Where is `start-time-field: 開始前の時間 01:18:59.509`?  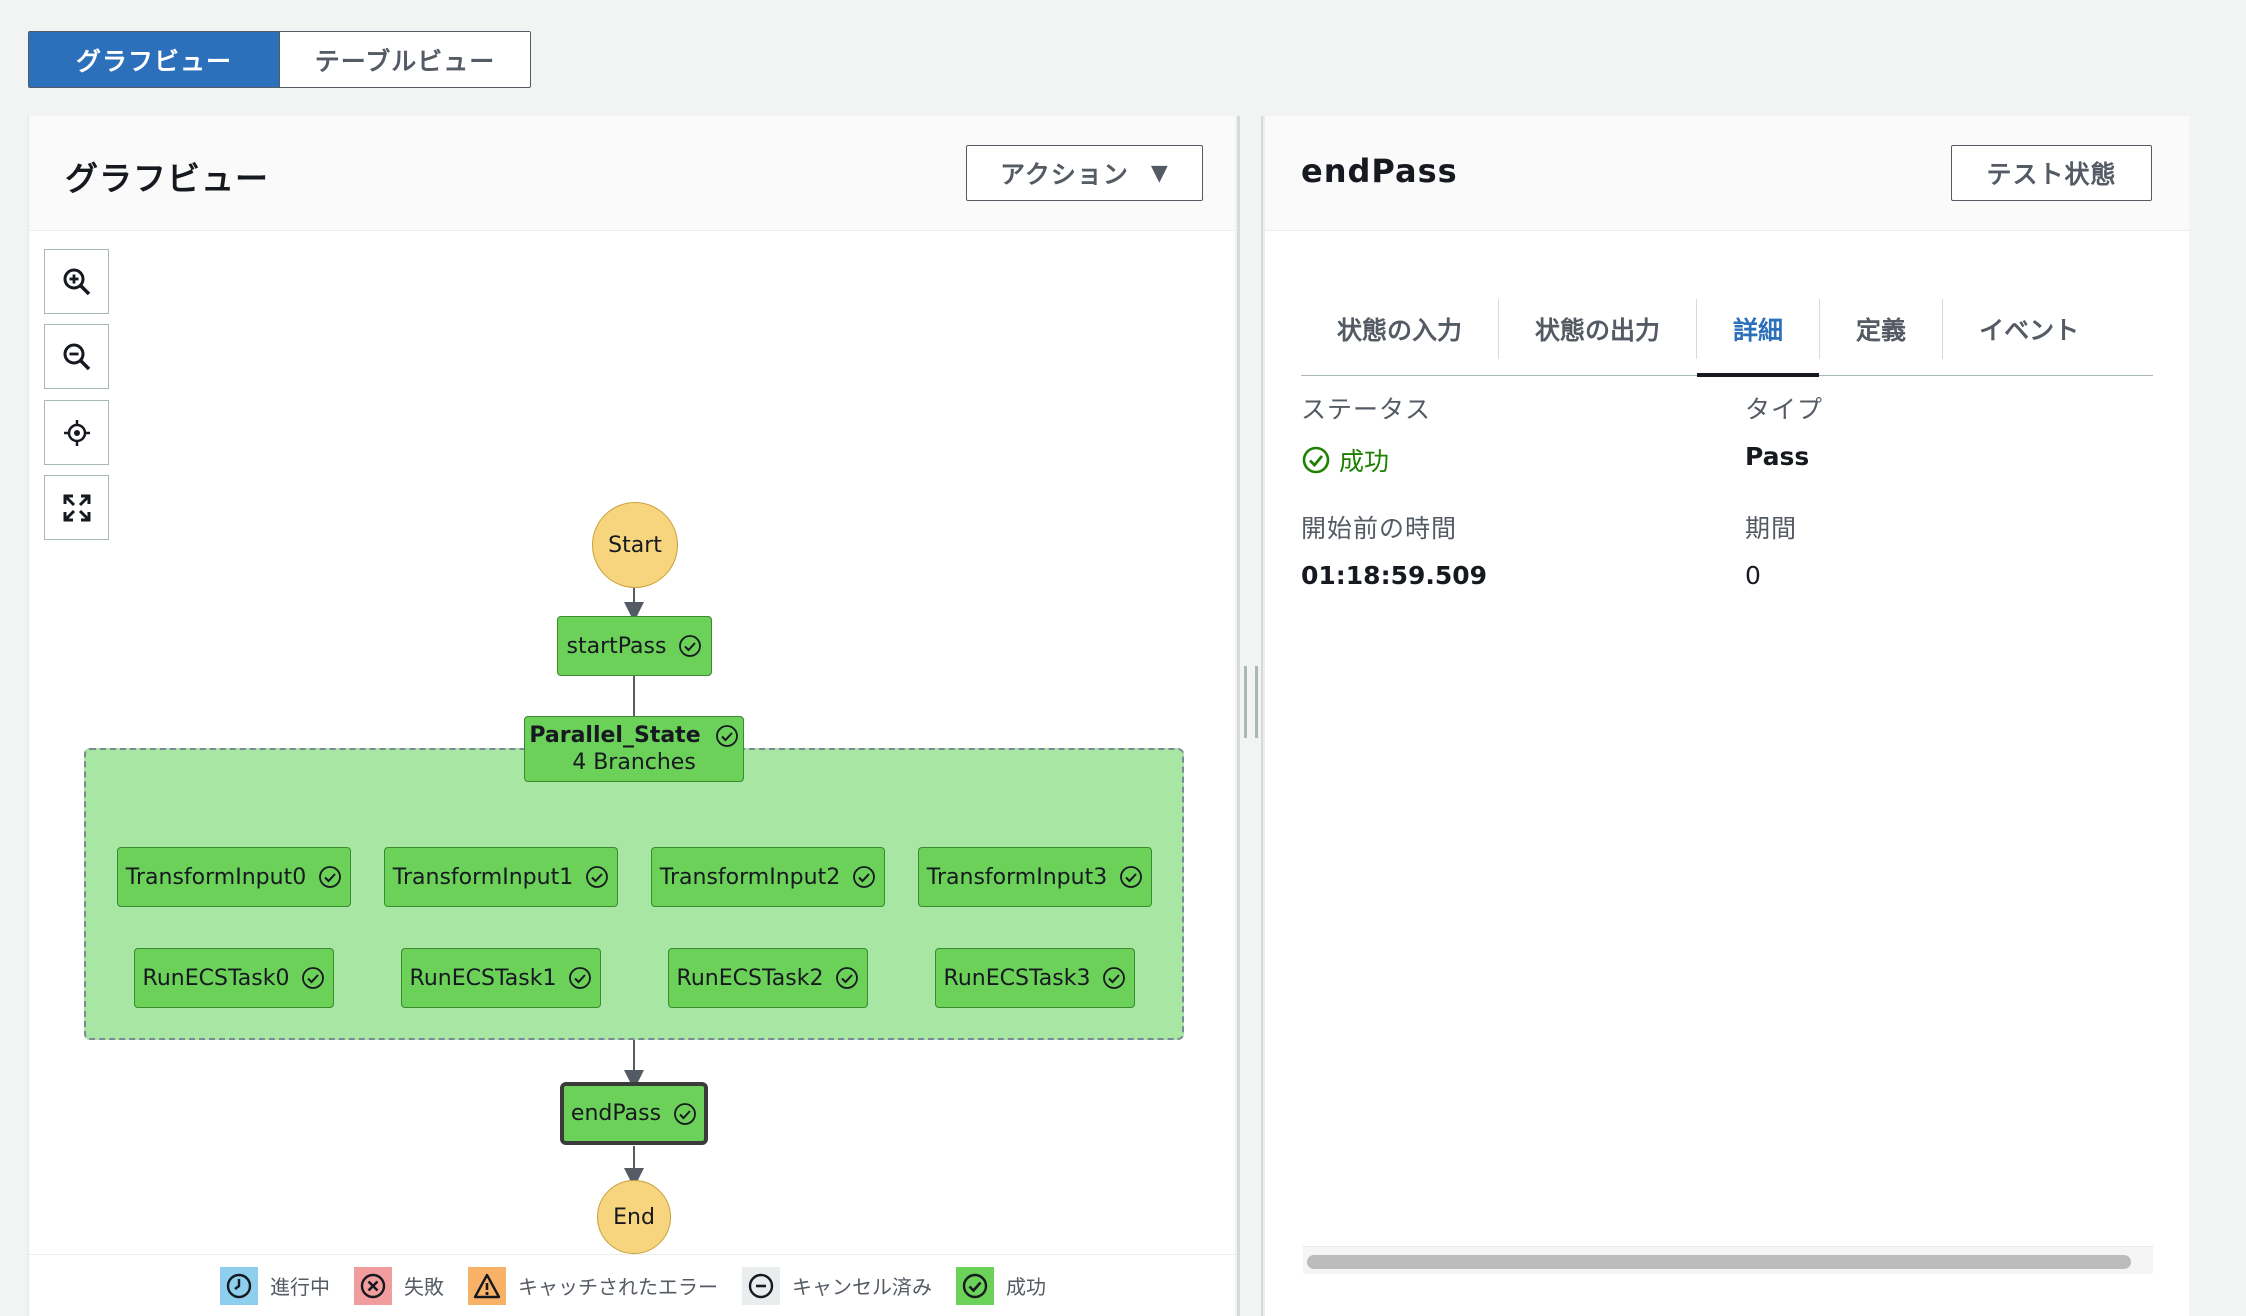 start-time-field: 開始前の時間 01:18:59.509 is located at coordinates (1394, 549).